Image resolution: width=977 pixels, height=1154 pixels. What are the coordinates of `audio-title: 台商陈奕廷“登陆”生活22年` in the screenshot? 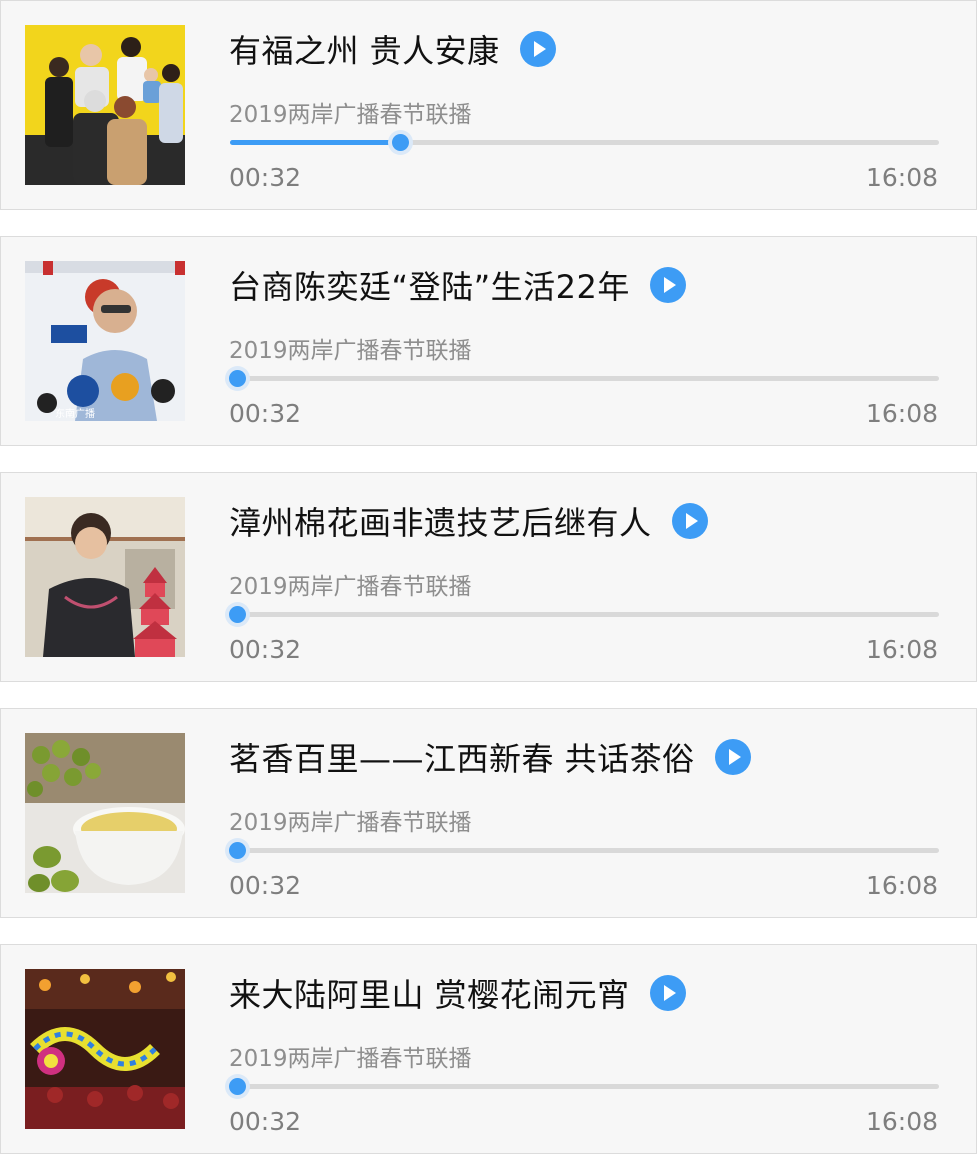 It's located at (429, 285).